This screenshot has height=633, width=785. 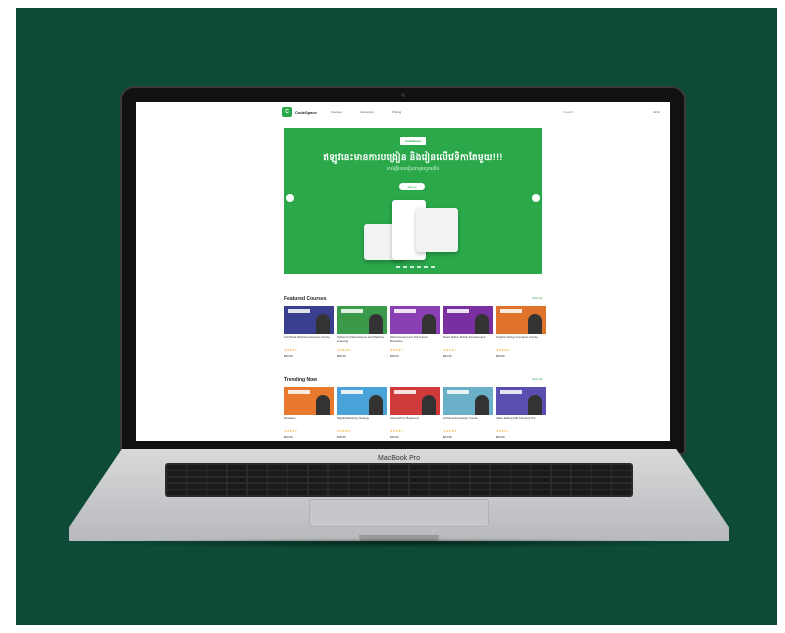 I want to click on brand-name: CodeSpace, so click(x=306, y=112).